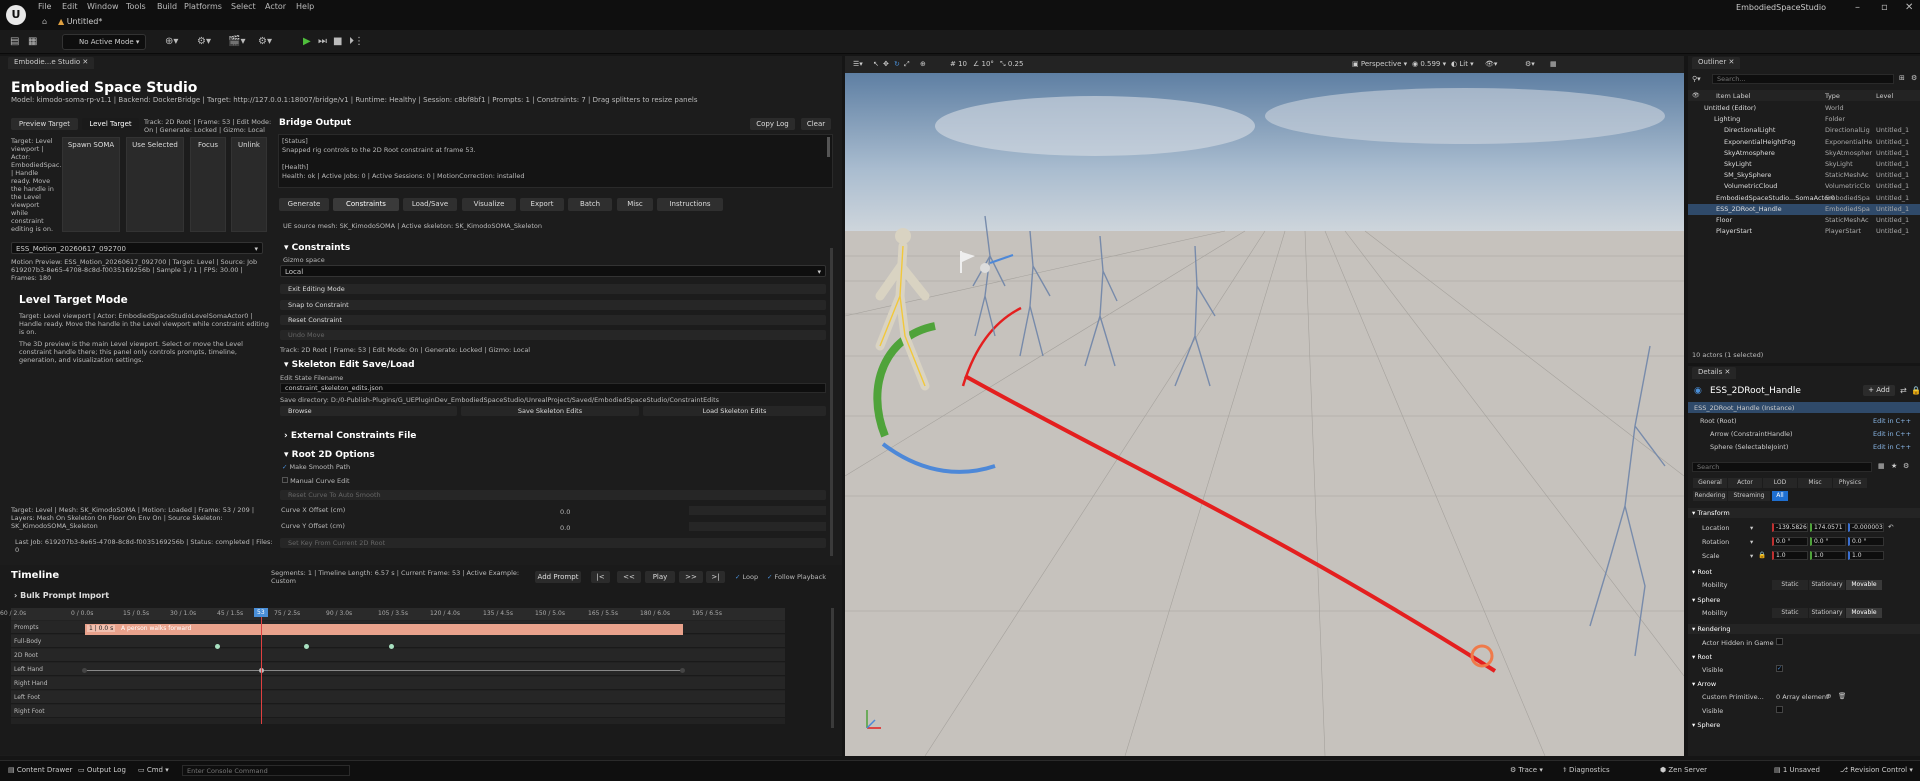  Describe the element at coordinates (368, 411) in the screenshot. I see `browse-button: Browse` at that location.